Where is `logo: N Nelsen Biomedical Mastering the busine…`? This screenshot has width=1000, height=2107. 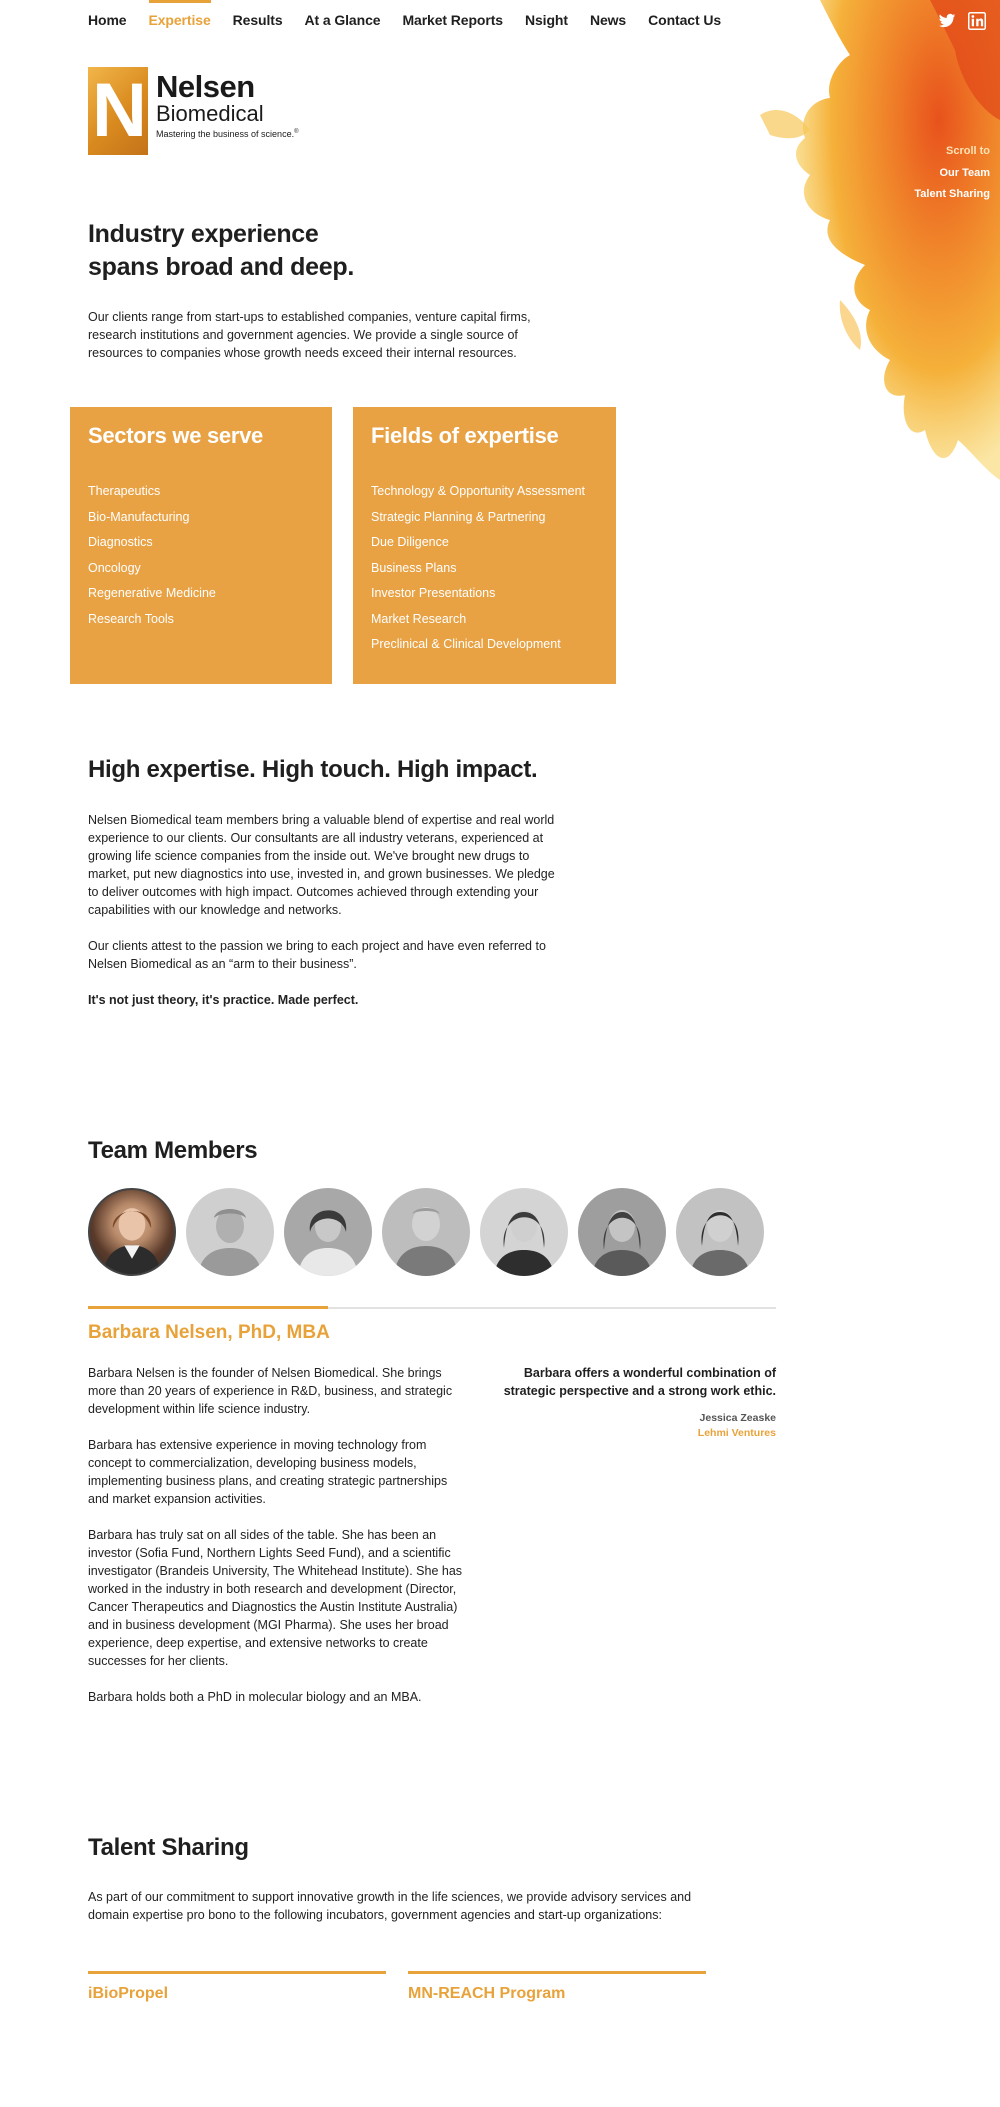 logo: N Nelsen Biomedical Mastering the busine… is located at coordinates (193, 111).